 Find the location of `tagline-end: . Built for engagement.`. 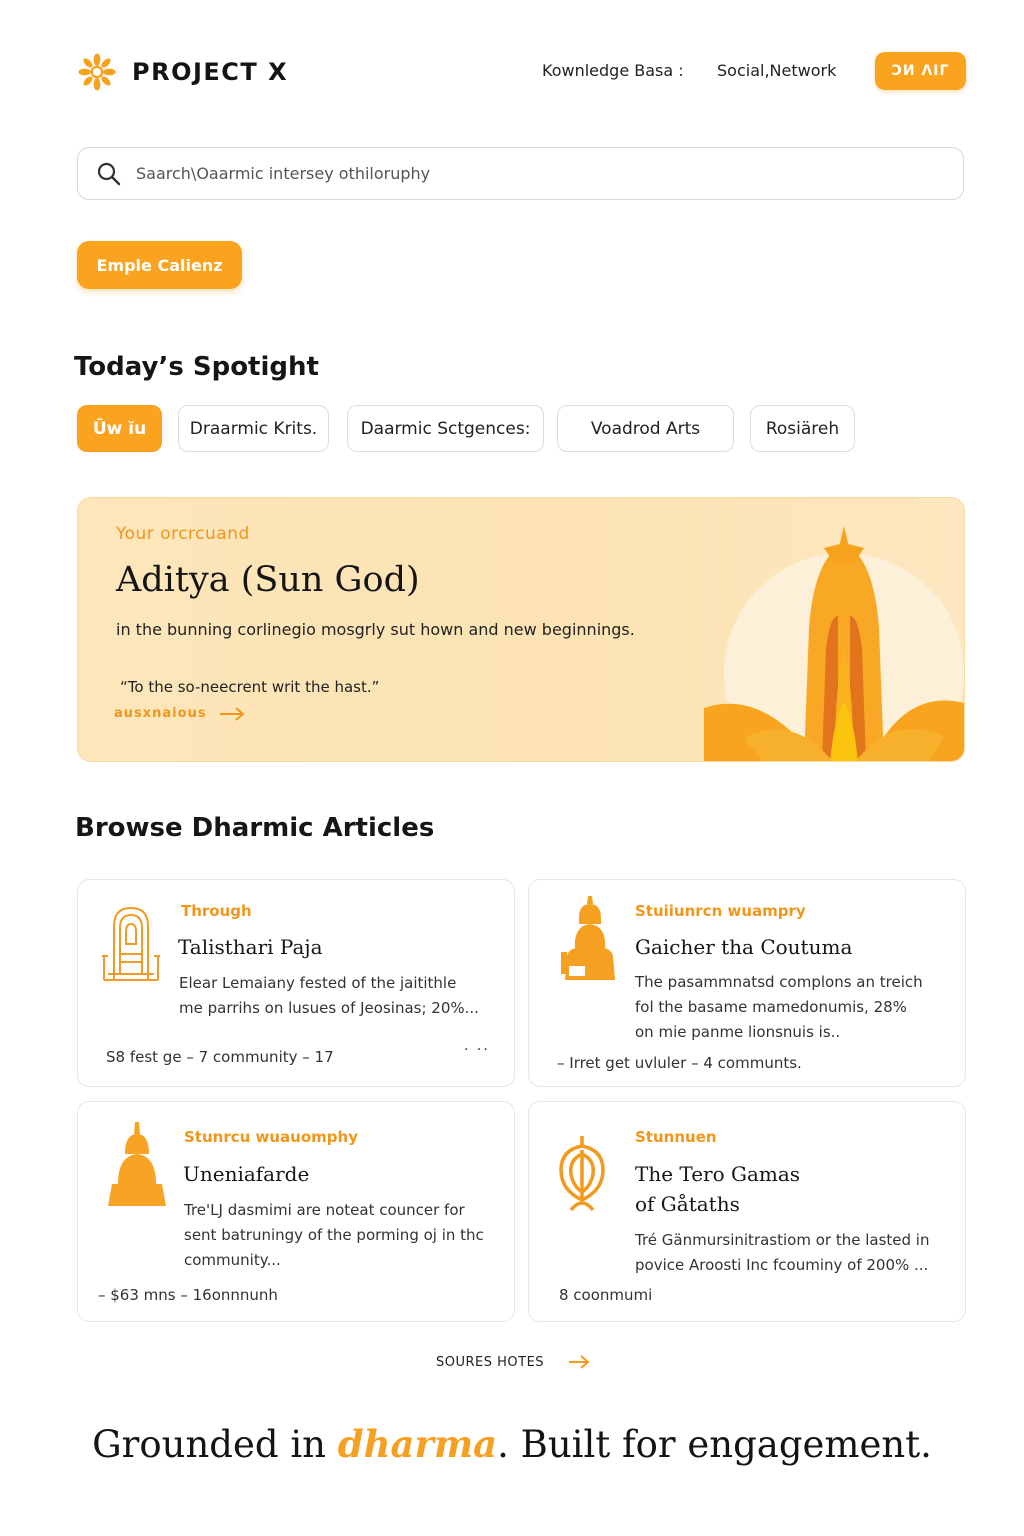

tagline-end: . Built for engagement. is located at coordinates (714, 1444).